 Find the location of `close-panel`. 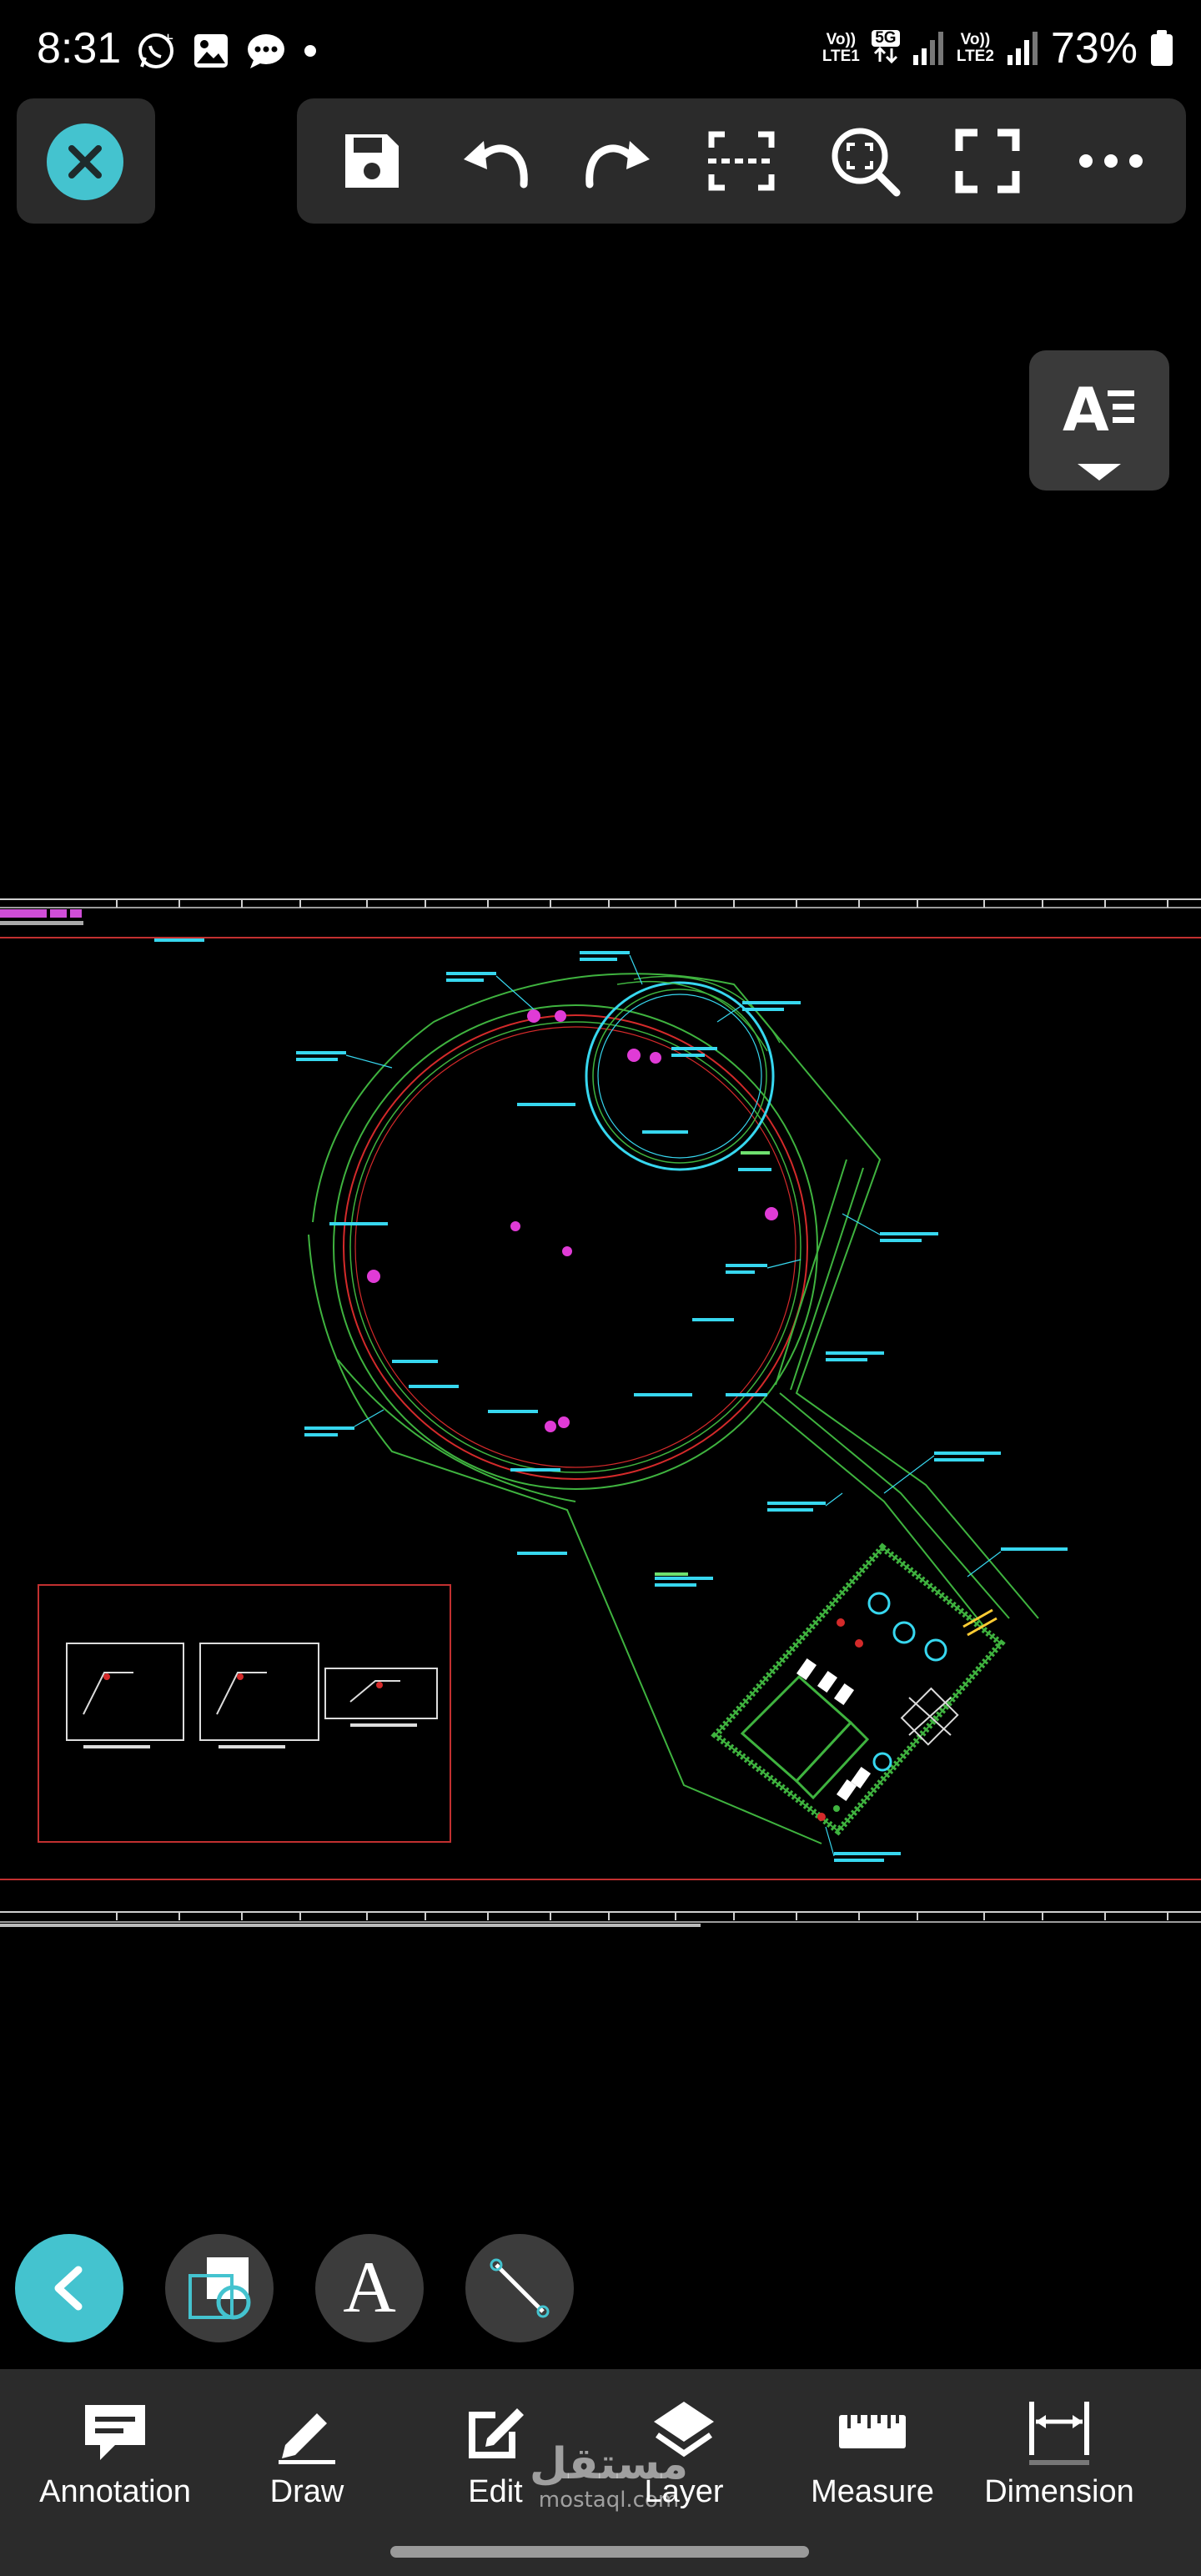

close-panel is located at coordinates (86, 161).